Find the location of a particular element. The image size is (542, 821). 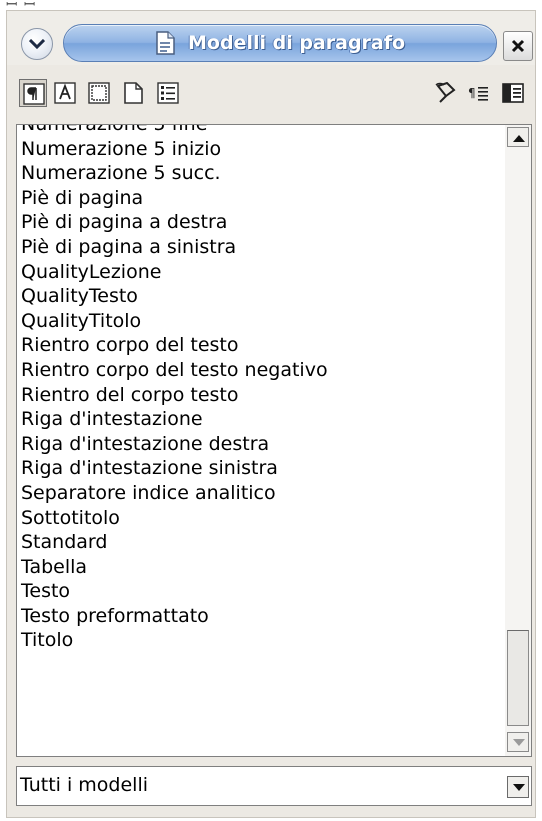

arrow-down-icon is located at coordinates (519, 742).